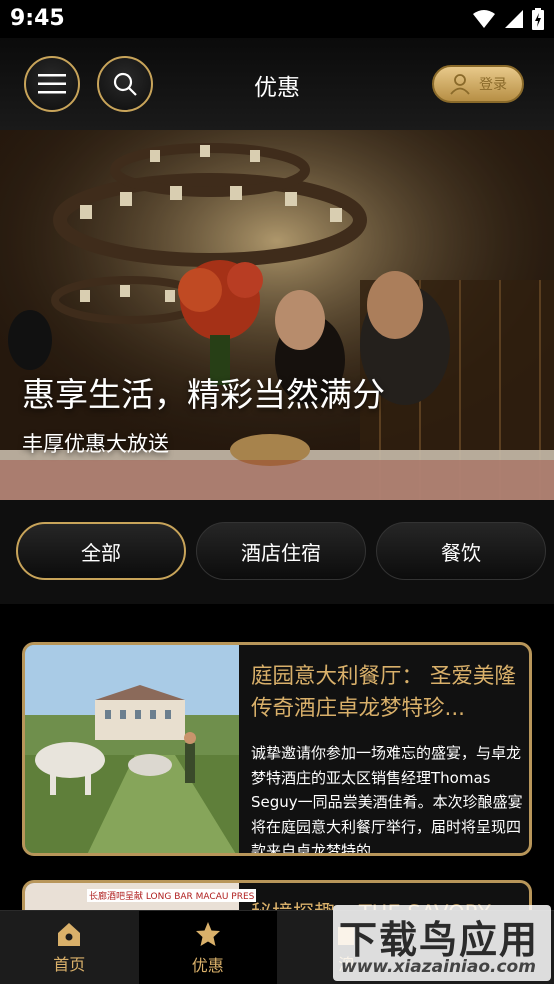 The image size is (554, 984). I want to click on hero-headline: 惠享生活，精彩当然满分, so click(203, 394).